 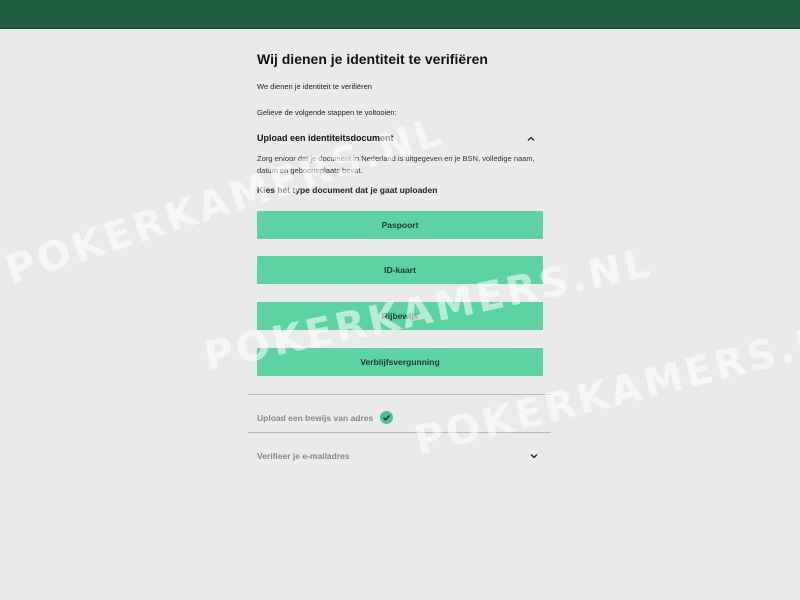 I want to click on top-header-bar, so click(x=400, y=14).